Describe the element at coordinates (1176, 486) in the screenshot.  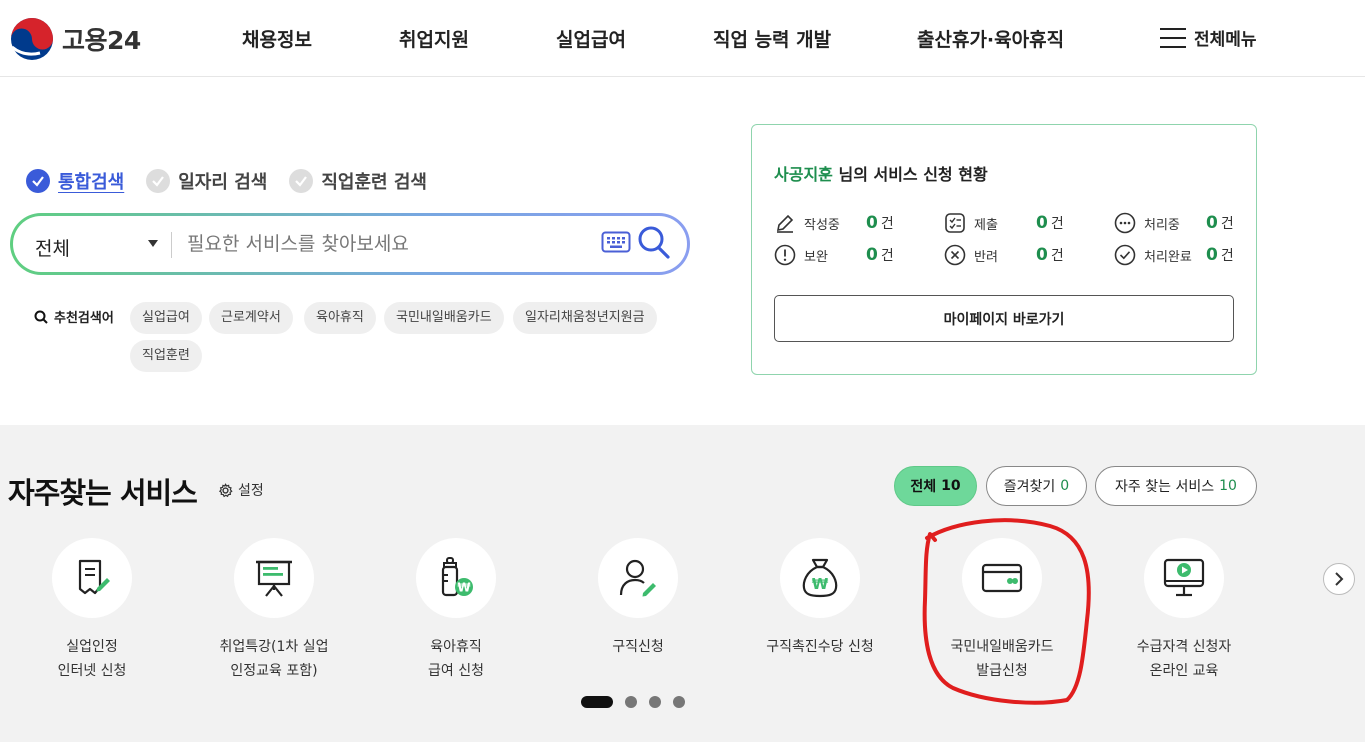
I see `filter-frequent: 자주 찾는 서비스 10` at that location.